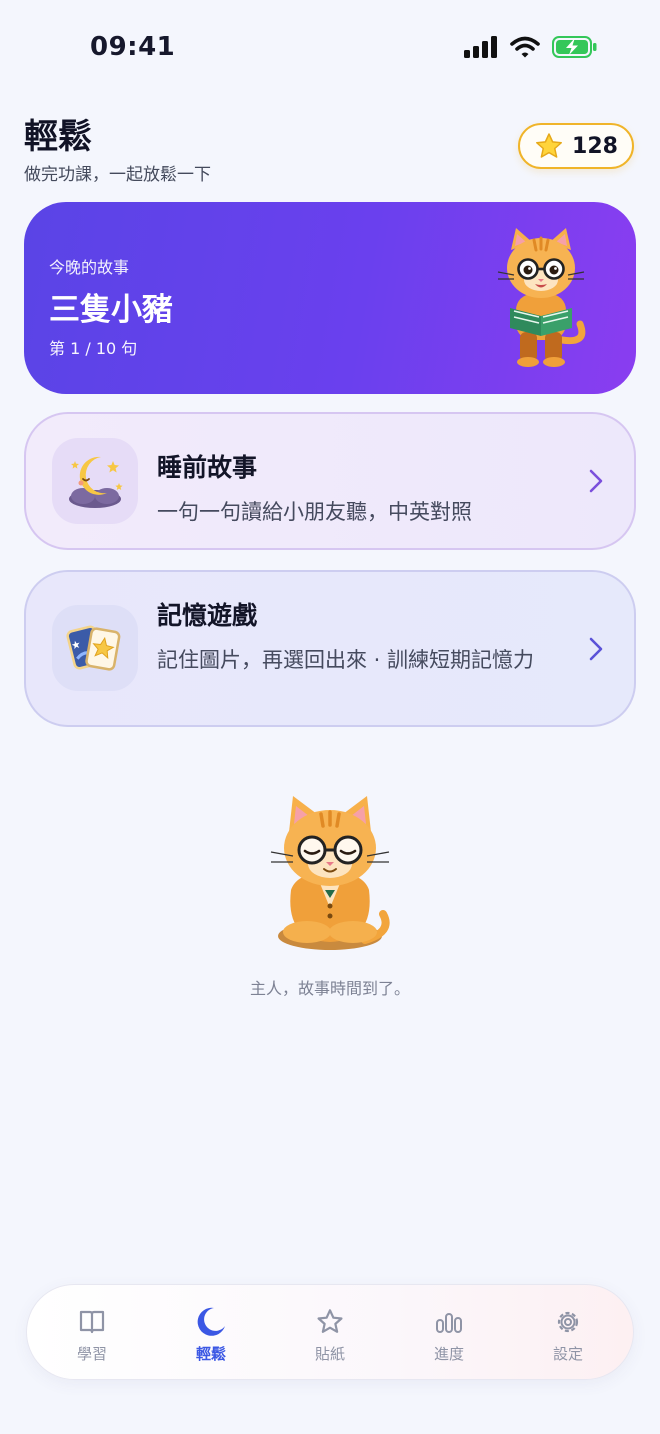  What do you see at coordinates (117, 151) in the screenshot?
I see `page-header: 輕鬆 做完功課，一起放鬆一下` at bounding box center [117, 151].